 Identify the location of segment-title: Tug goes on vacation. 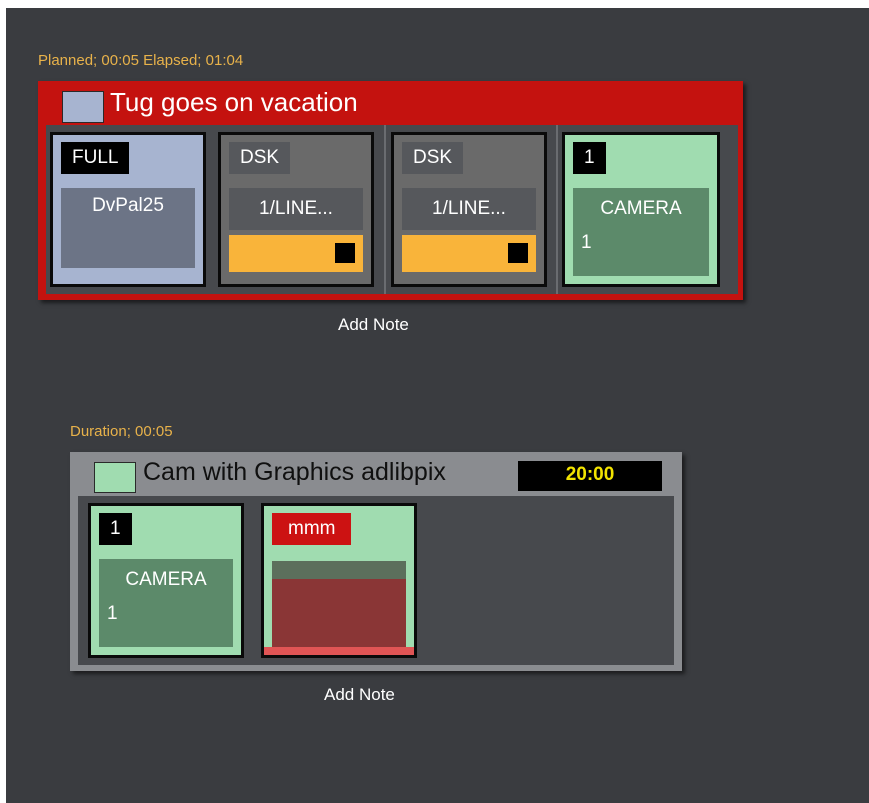
(234, 102).